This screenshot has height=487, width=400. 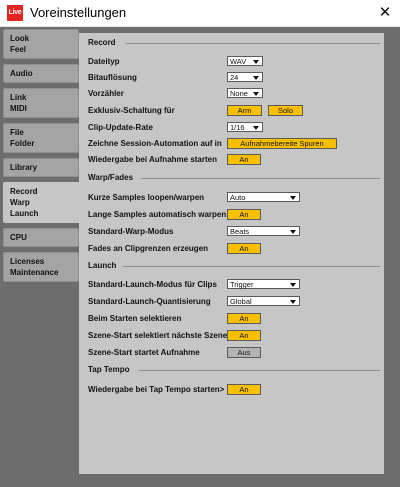 I want to click on tab-label: Record, so click(x=24, y=191).